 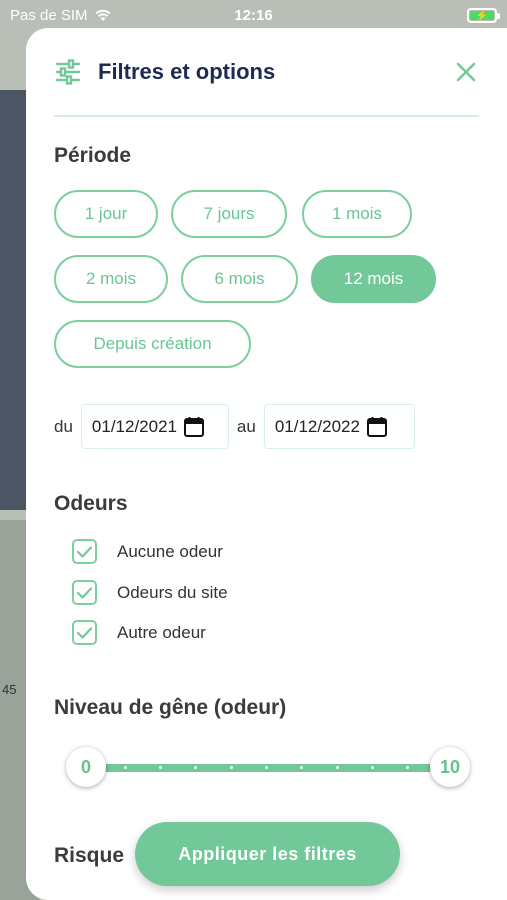 I want to click on map-label: 45, so click(x=9, y=689).